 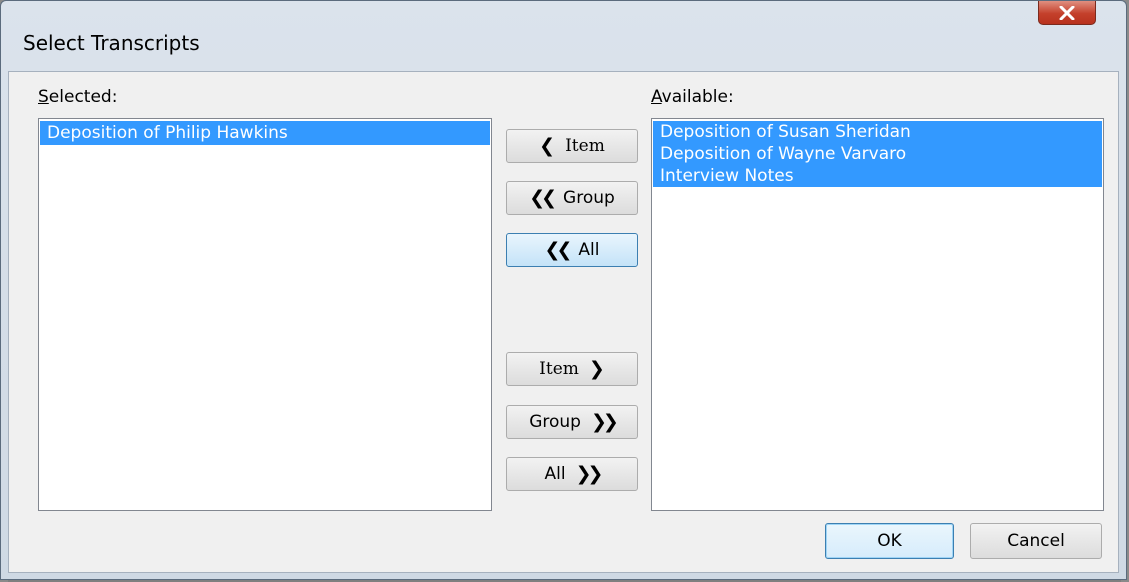 I want to click on move-item-left-label: Item, so click(x=585, y=146).